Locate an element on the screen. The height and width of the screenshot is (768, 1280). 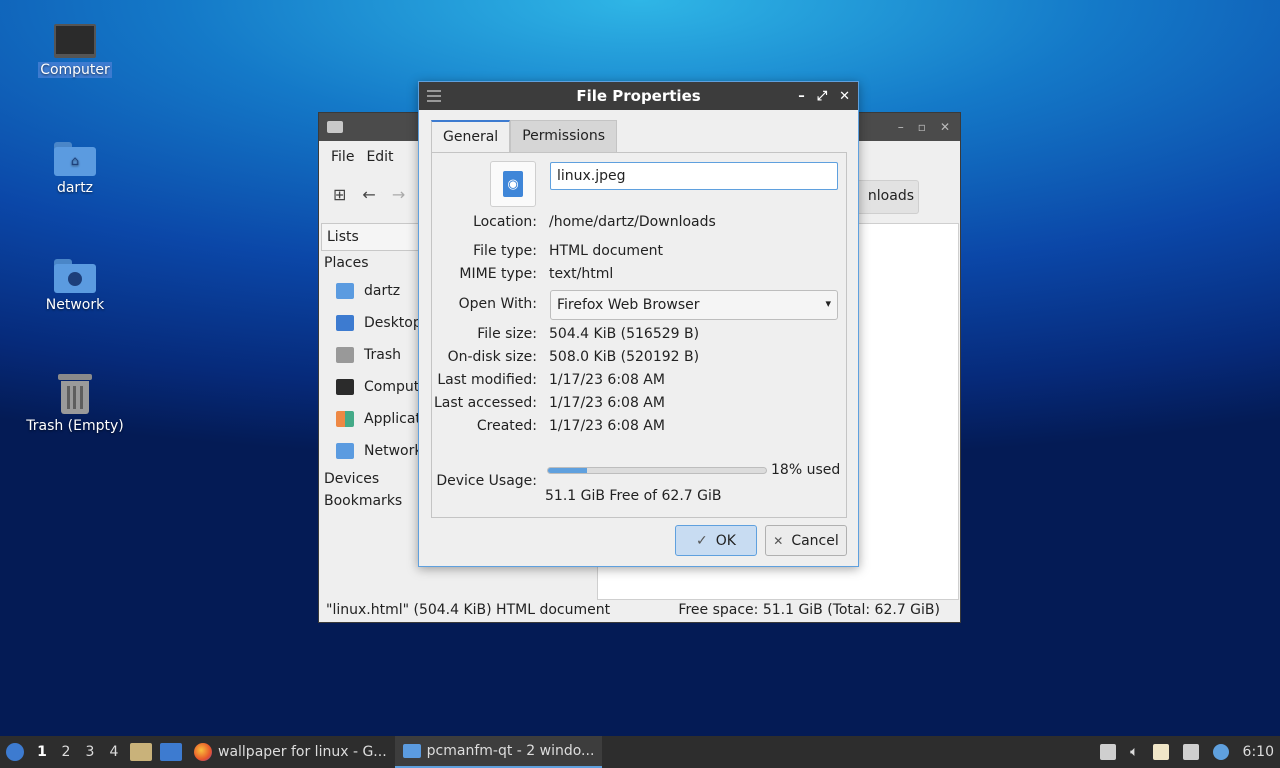
on-disk-size-label: On-disk size: is located at coordinates (492, 357).